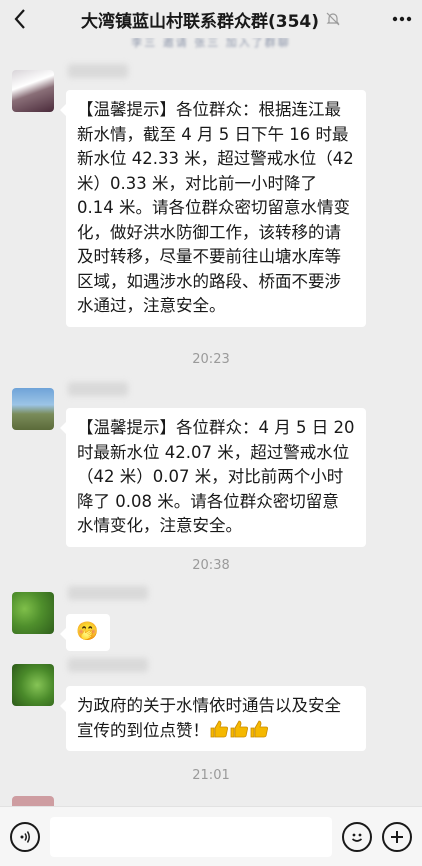  I want to click on back-button, so click(20, 19).